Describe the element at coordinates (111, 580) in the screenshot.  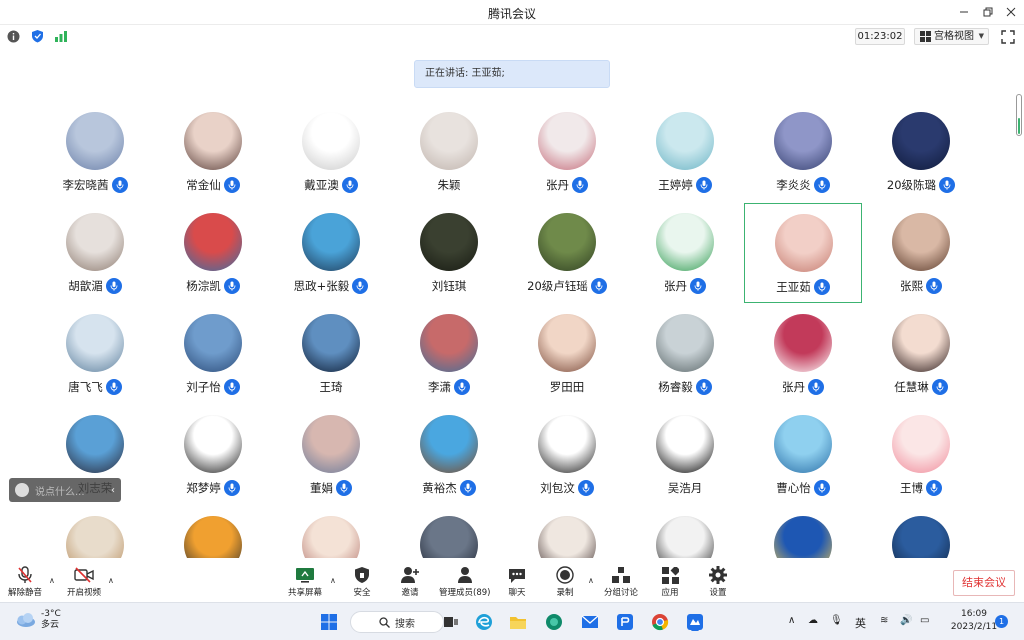
I see `video-options-caret-icon: ∧` at that location.